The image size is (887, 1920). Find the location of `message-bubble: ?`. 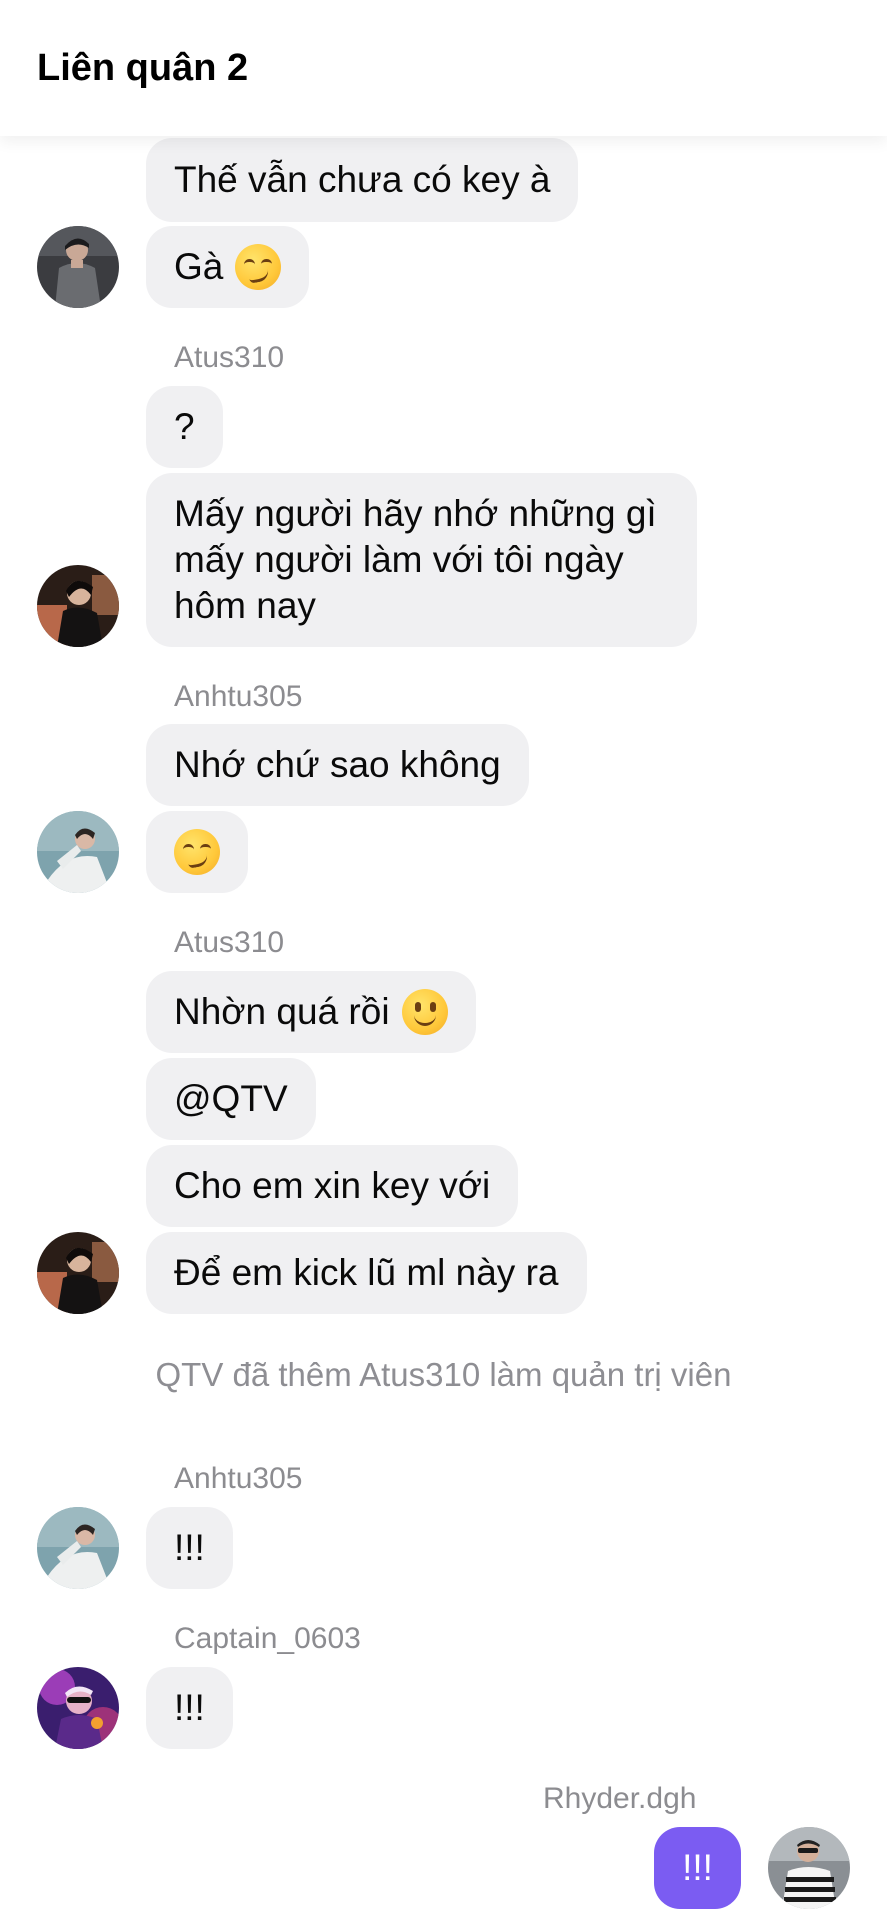

message-bubble: ? is located at coordinates (184, 427).